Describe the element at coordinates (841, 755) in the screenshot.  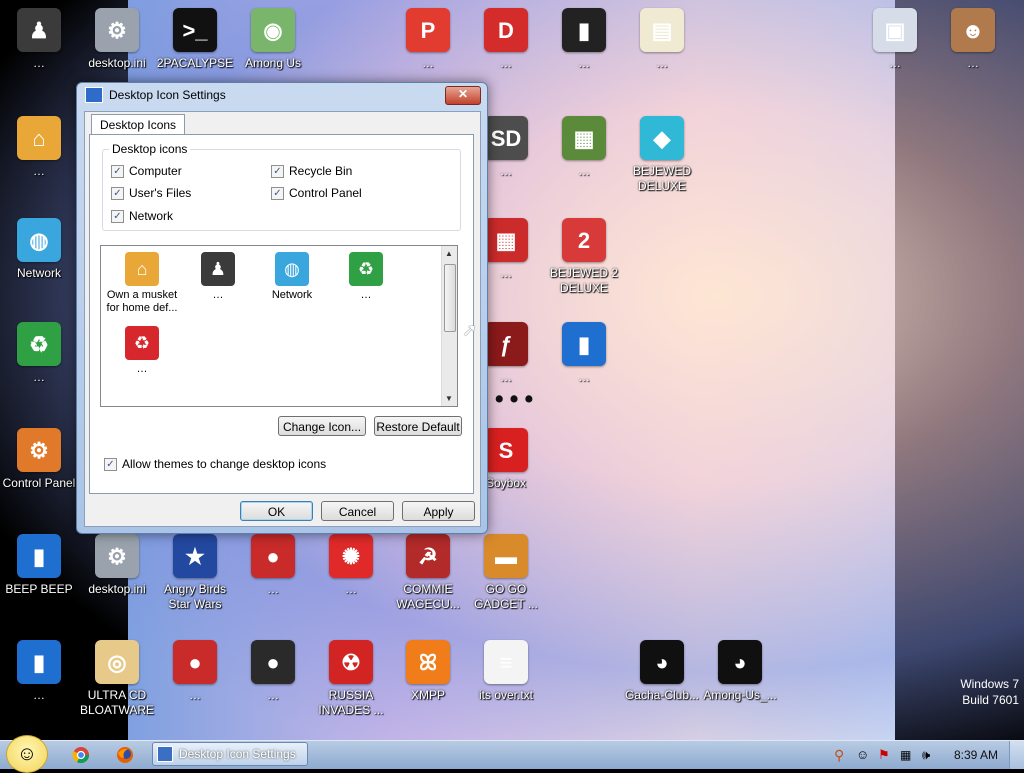
I see `search-icon: ⚲` at that location.